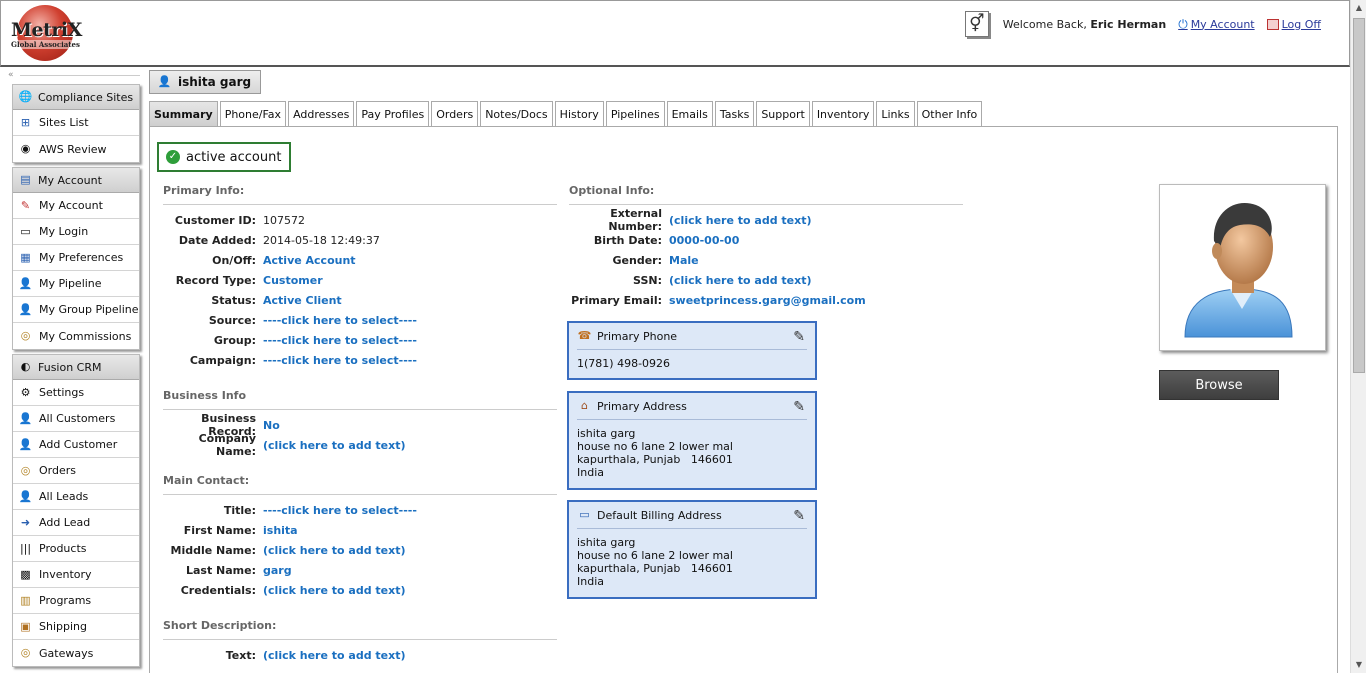  I want to click on vertical-scrollbar: ▲ ▼, so click(1358, 336).